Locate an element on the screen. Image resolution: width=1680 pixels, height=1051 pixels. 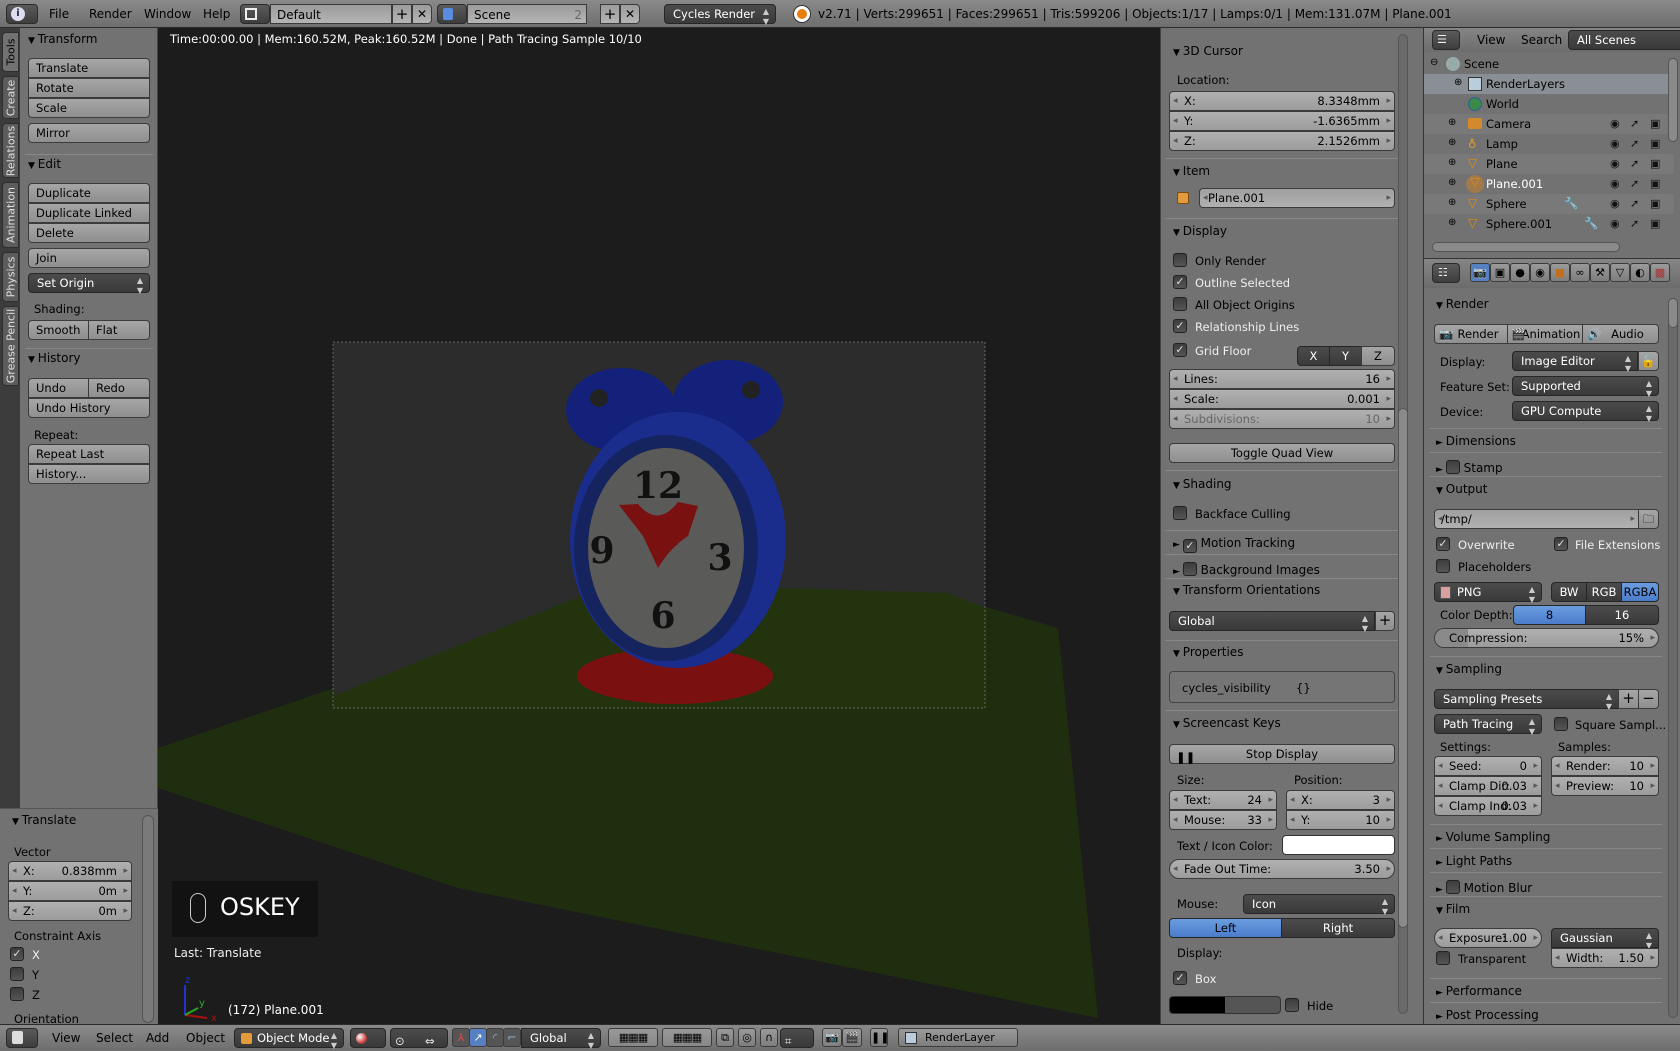
delete-scene-button: ✕ is located at coordinates (630, 14).